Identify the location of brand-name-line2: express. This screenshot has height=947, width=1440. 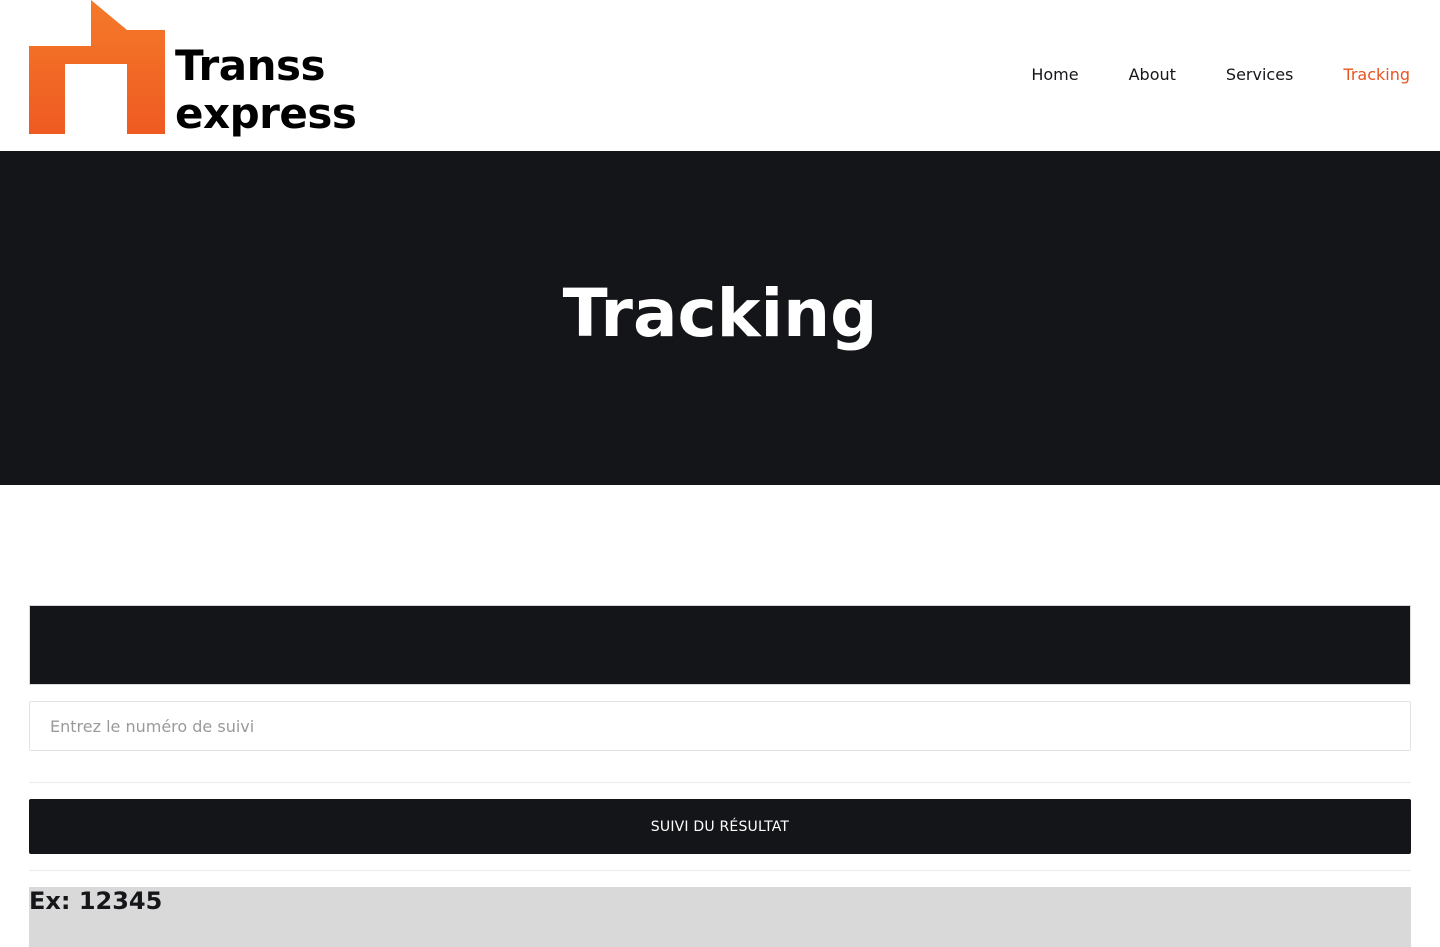
(266, 113).